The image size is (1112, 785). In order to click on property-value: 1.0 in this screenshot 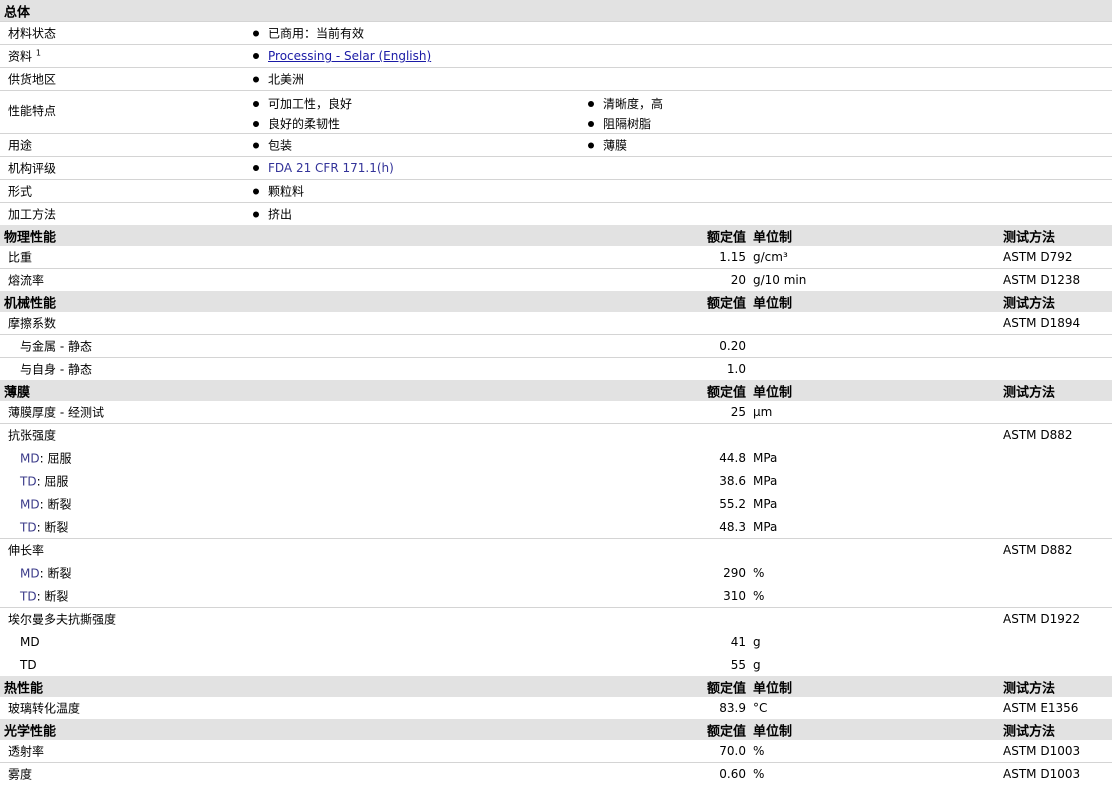, I will do `click(736, 369)`.